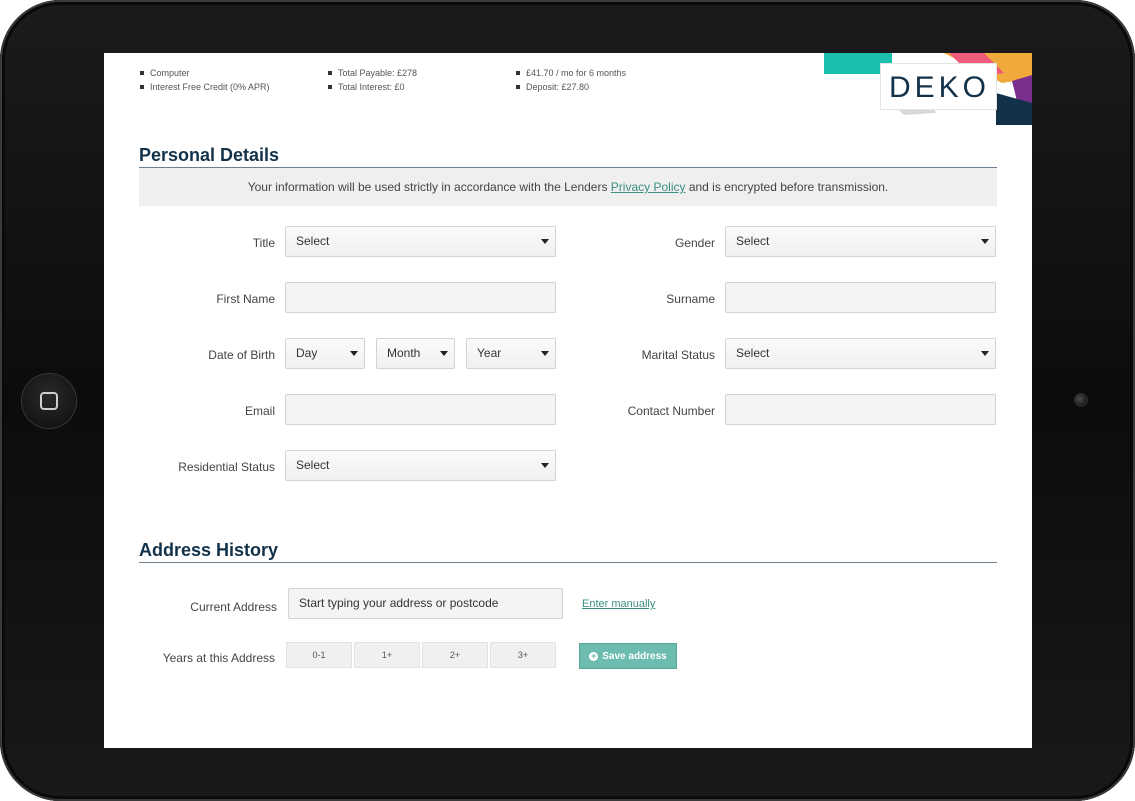  What do you see at coordinates (568, 562) in the screenshot?
I see `divider` at bounding box center [568, 562].